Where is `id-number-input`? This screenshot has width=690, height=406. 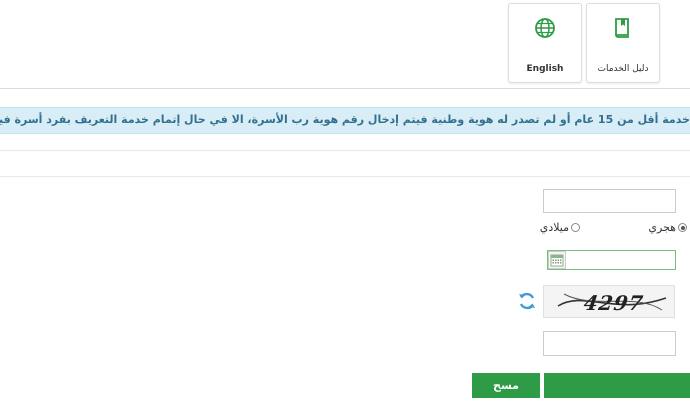 id-number-input is located at coordinates (609, 201).